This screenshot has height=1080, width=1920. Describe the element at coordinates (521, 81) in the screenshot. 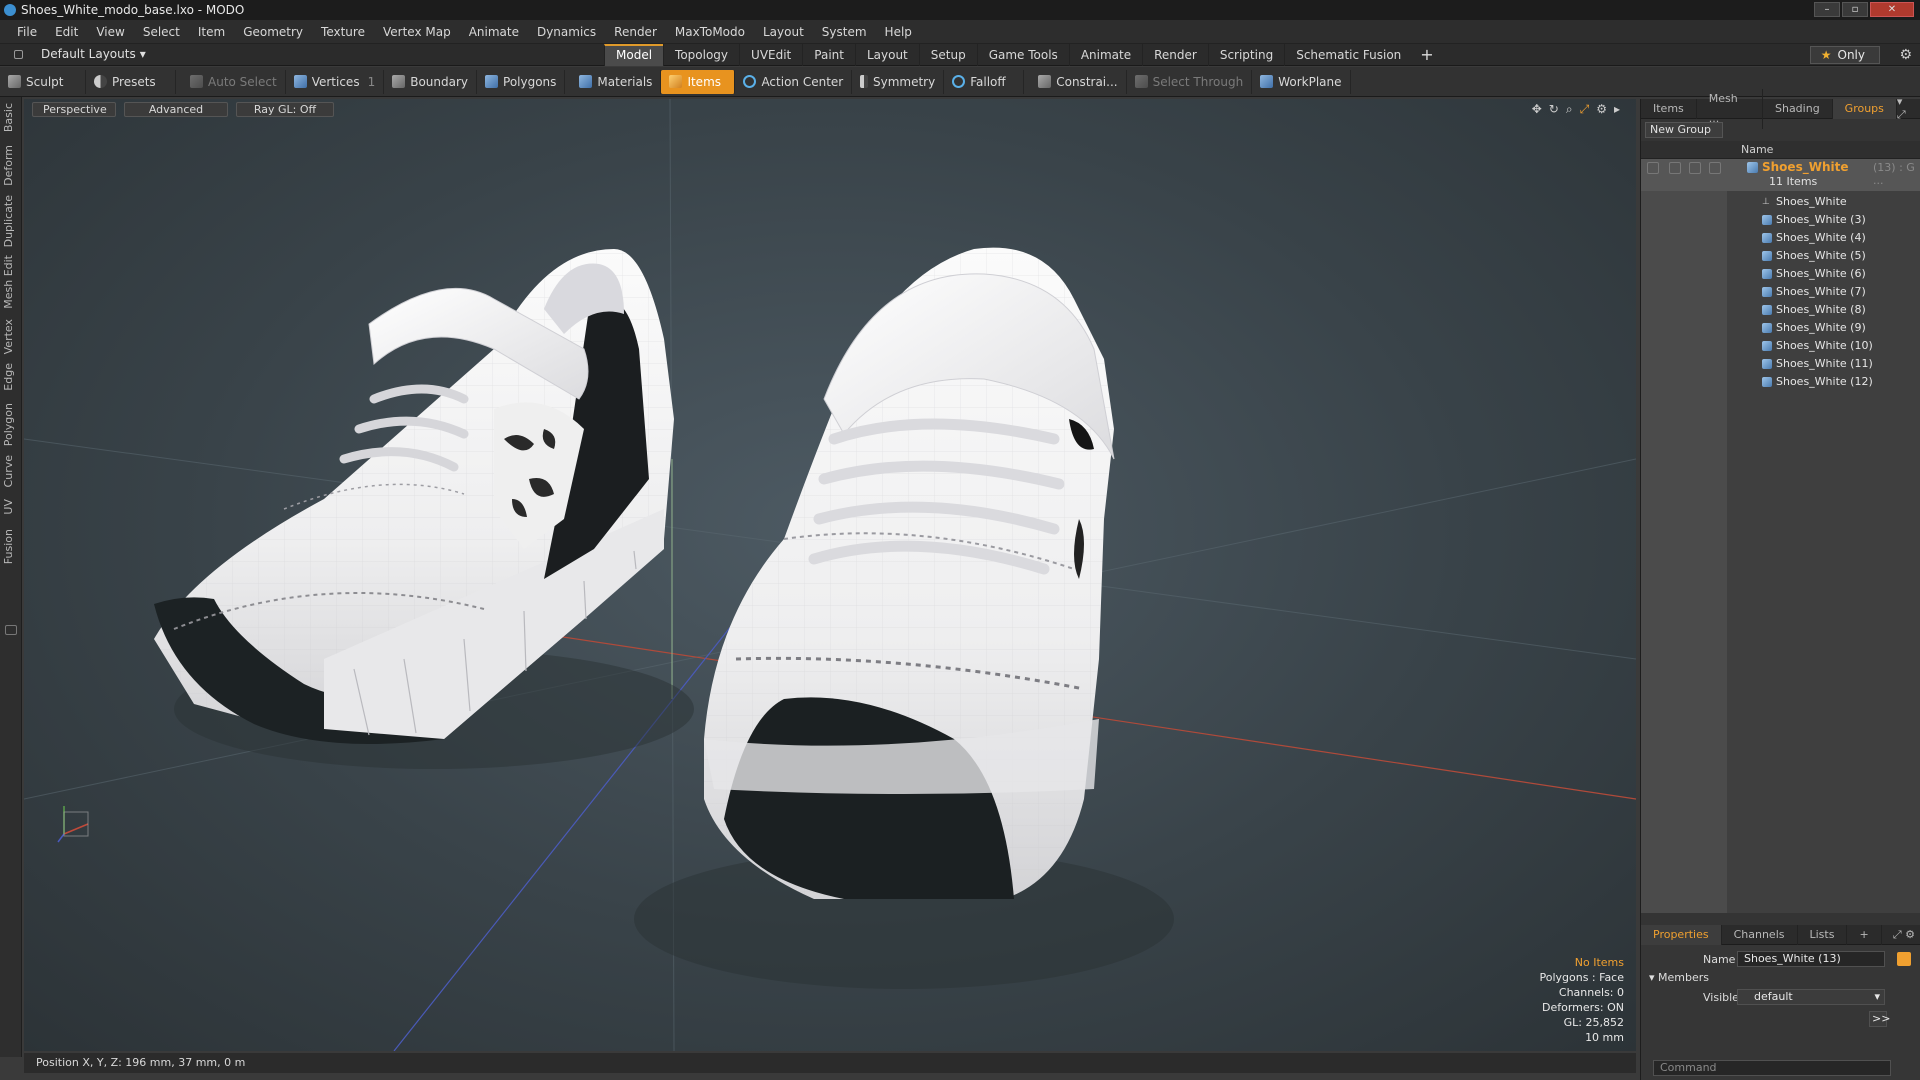

I see `polygons-button: Polygons` at that location.